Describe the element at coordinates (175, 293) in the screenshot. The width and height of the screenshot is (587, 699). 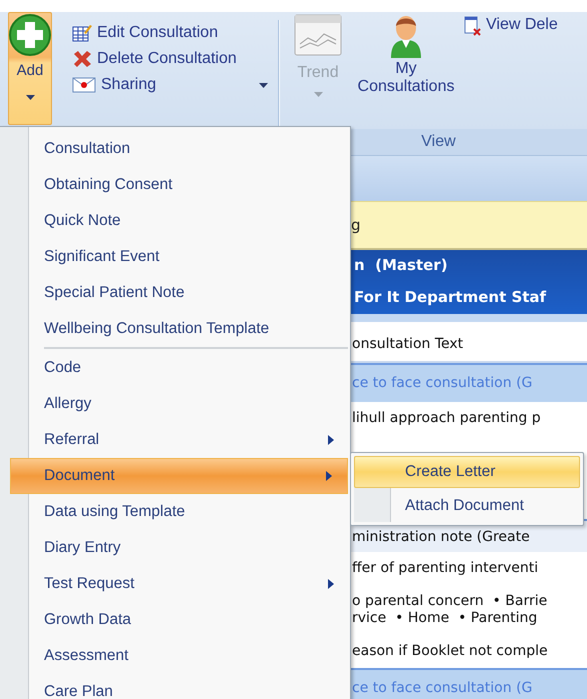
I see `menu-item: Special Patient Note` at that location.